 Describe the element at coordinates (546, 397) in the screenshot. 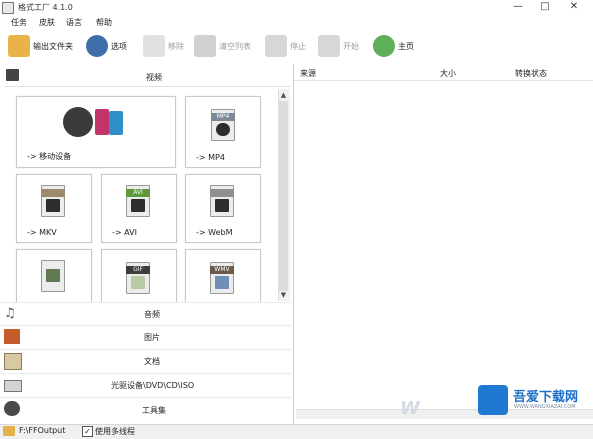

I see `watermark-text: 吾爱下载网` at that location.